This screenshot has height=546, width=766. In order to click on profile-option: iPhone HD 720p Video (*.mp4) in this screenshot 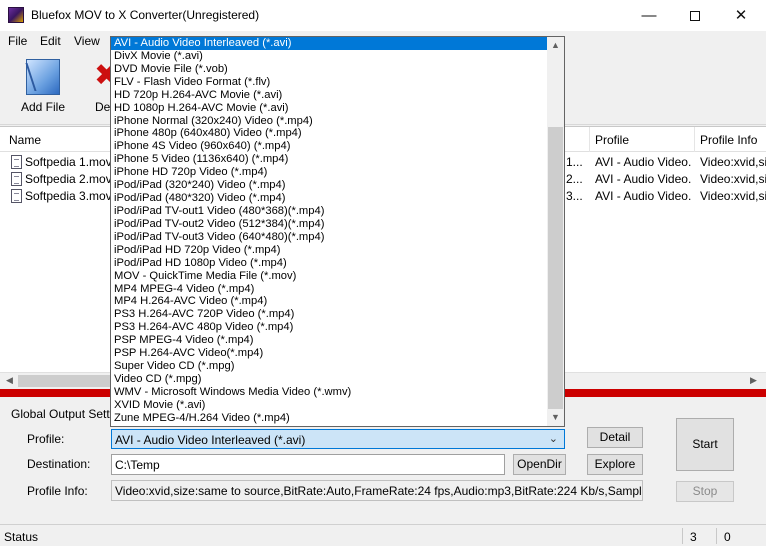, I will do `click(329, 172)`.